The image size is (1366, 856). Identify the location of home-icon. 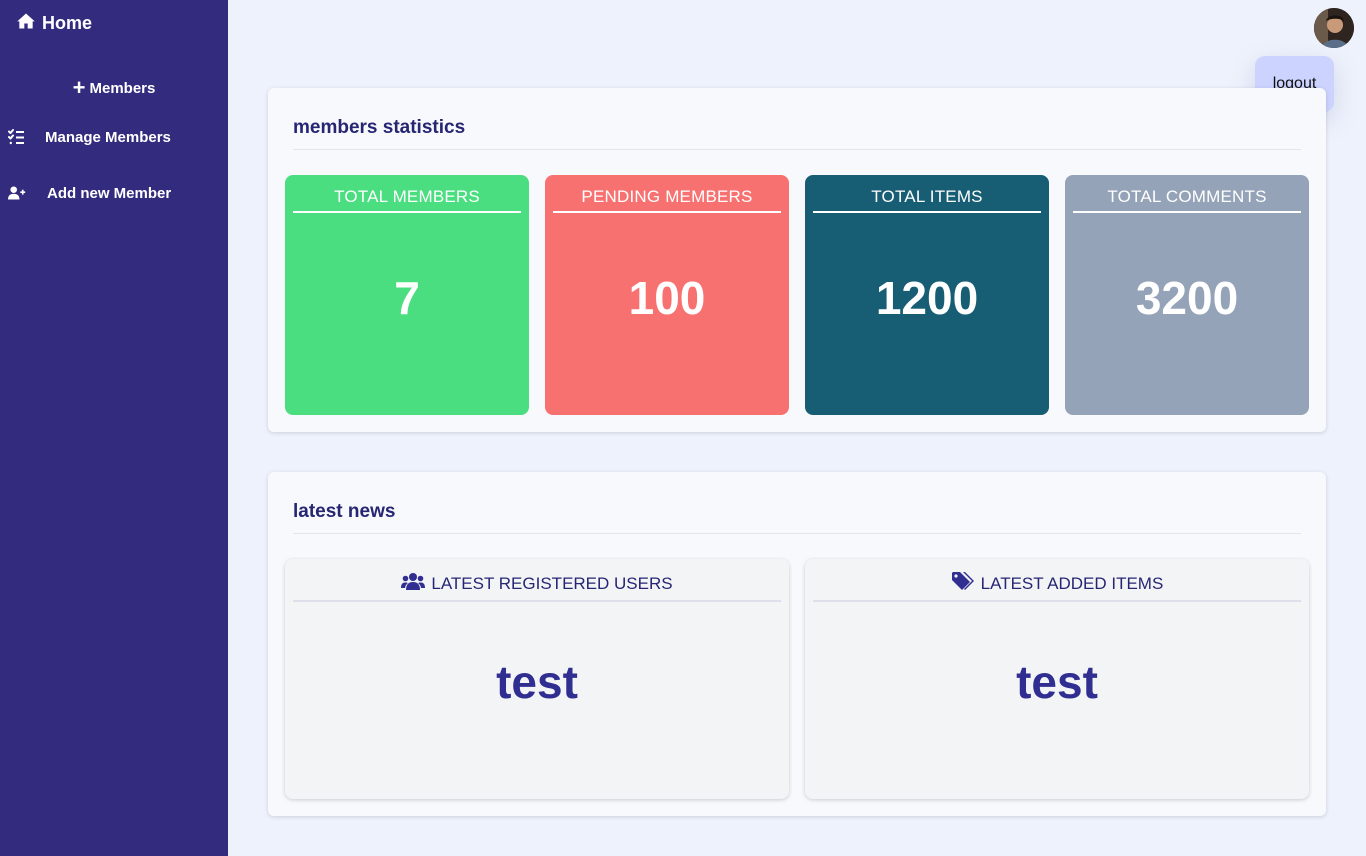
(26, 23).